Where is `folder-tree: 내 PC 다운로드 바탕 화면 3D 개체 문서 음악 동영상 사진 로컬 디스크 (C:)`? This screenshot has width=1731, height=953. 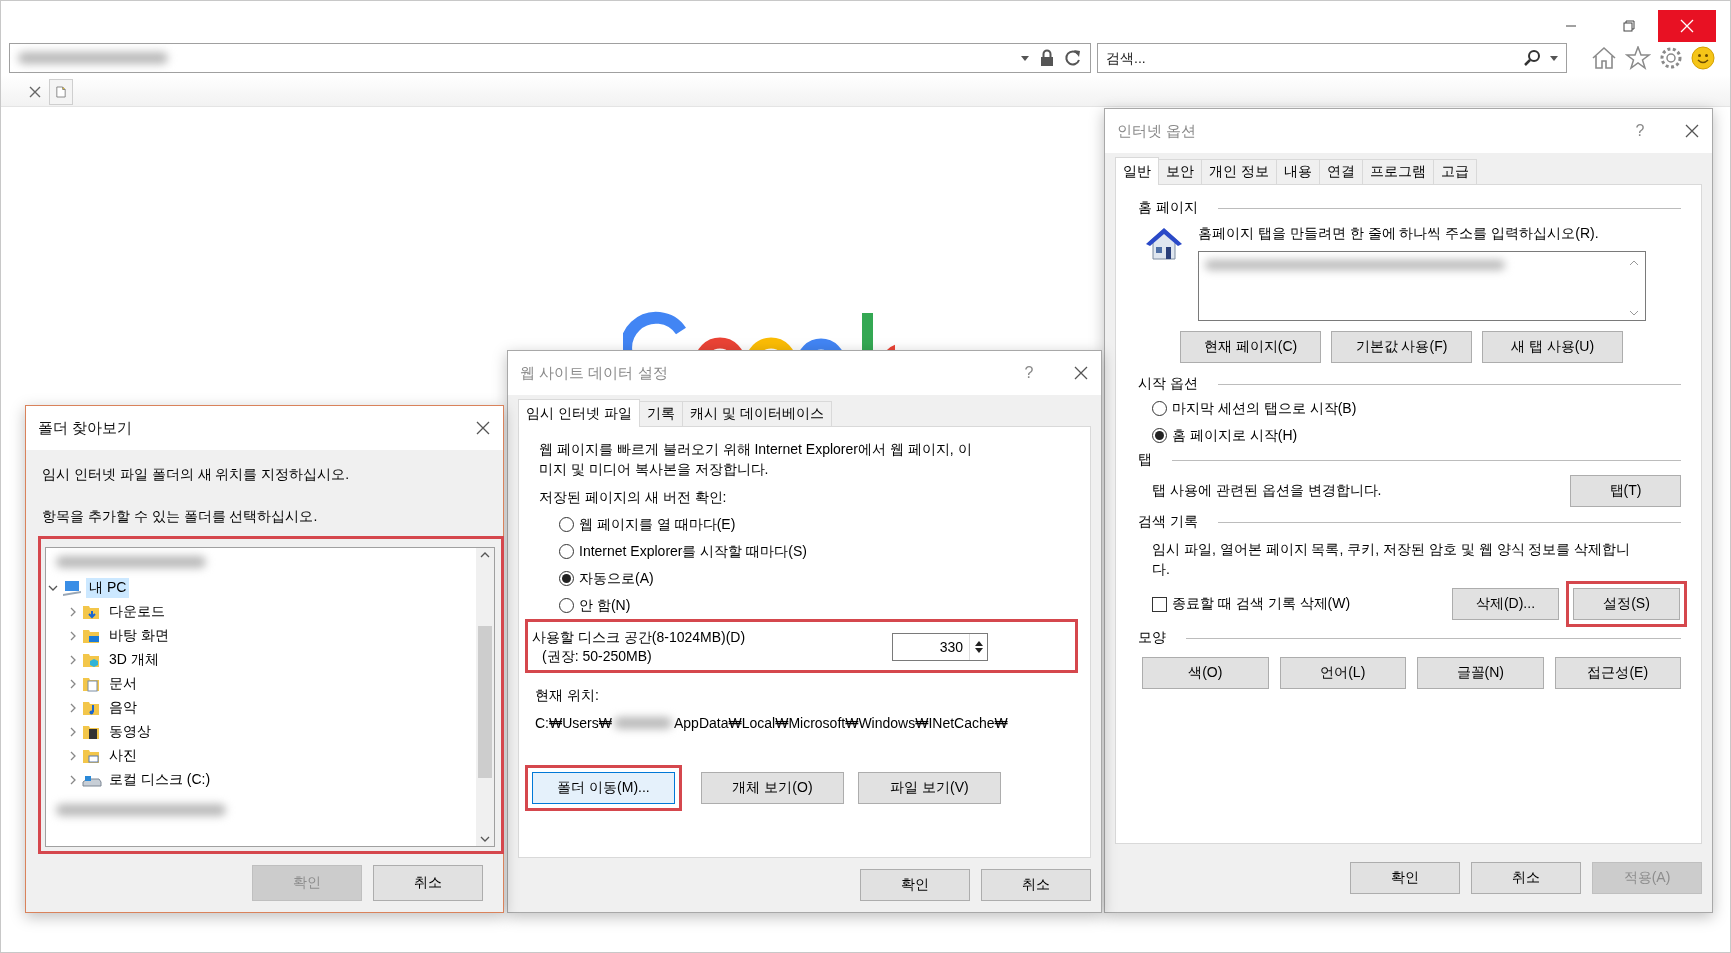 folder-tree: 내 PC 다운로드 바탕 화면 3D 개체 문서 음악 동영상 사진 로컬 디스크 (C:) is located at coordinates (270, 697).